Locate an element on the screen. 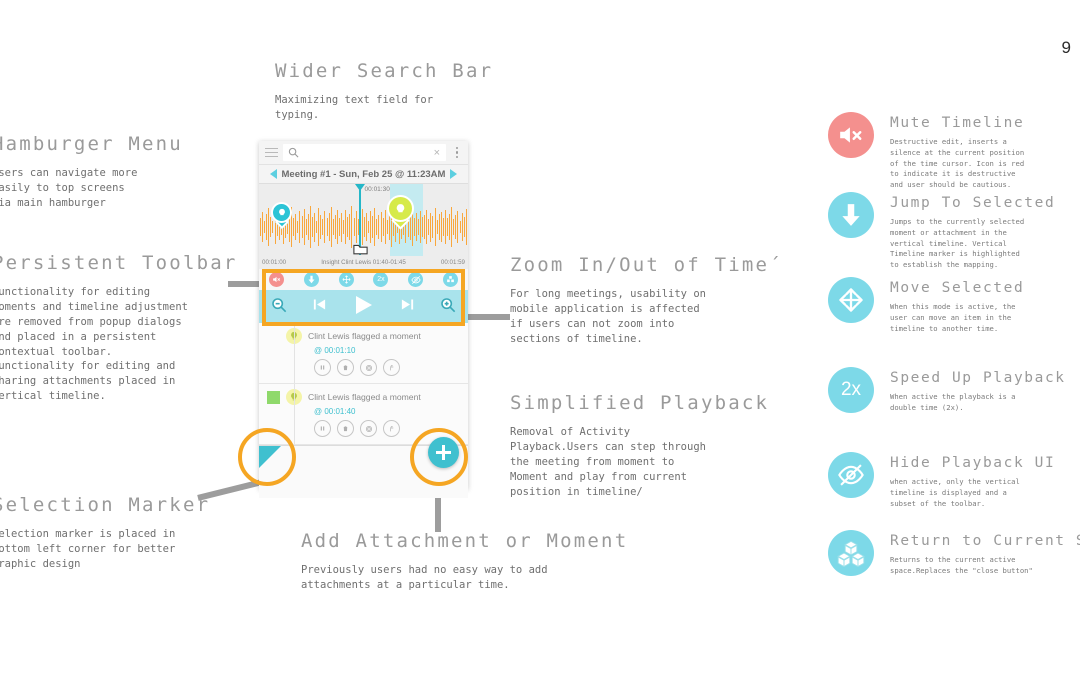  highlight-selection-marker is located at coordinates (267, 457).